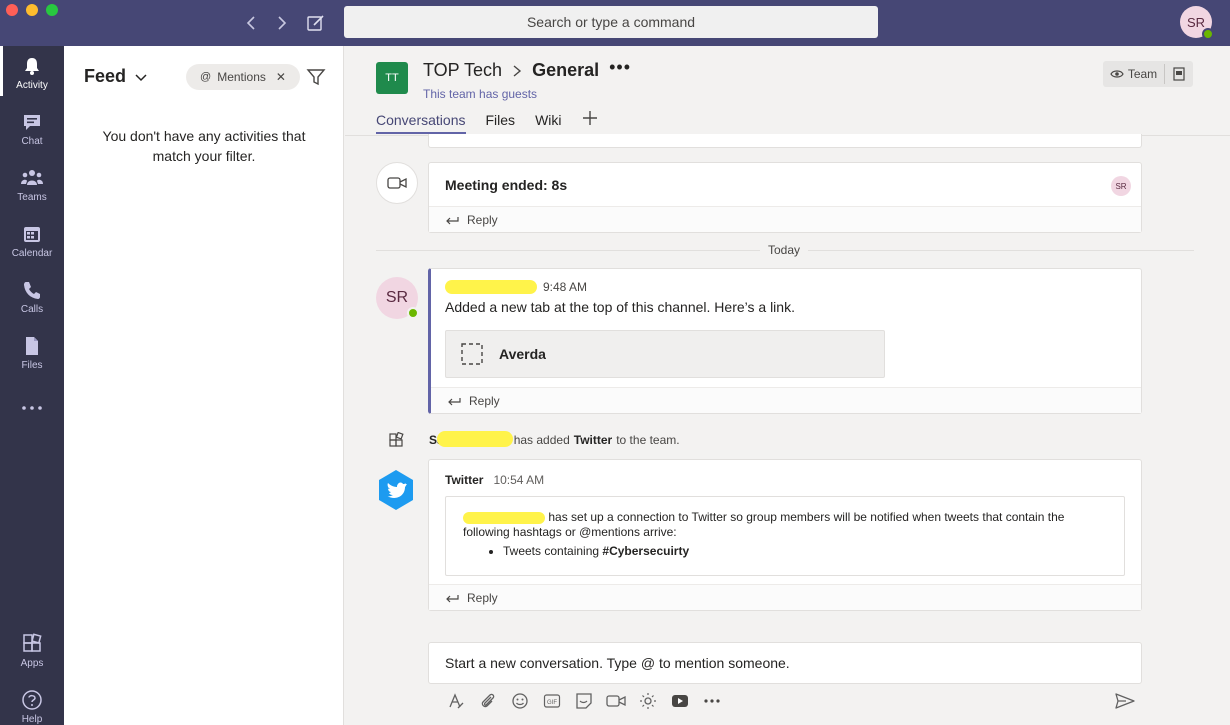 The image size is (1230, 725). Describe the element at coordinates (1142, 74) in the screenshot. I see `team-button-label: Team` at that location.